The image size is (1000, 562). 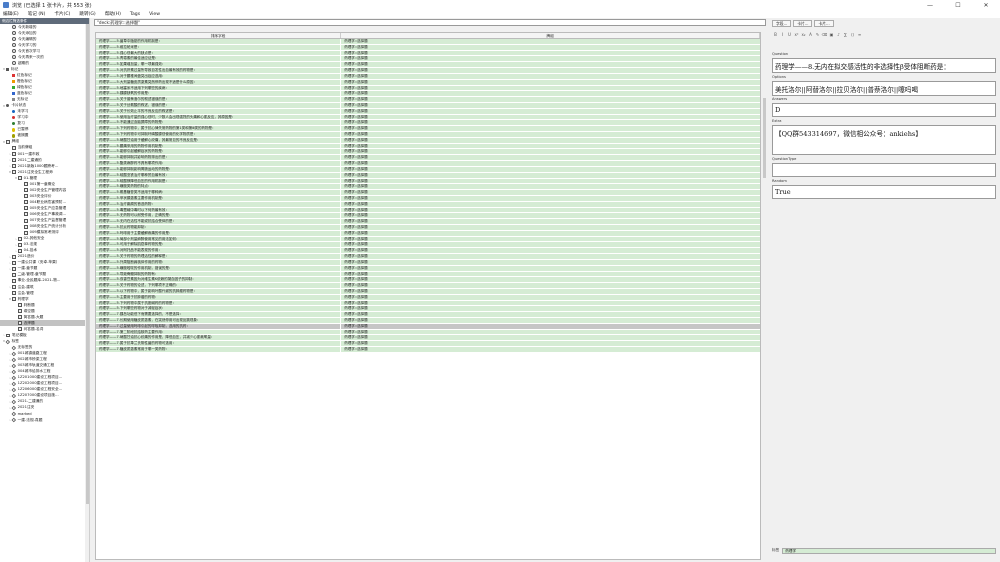 I want to click on sidebar-item-label: 卡片状态, so click(x=19, y=105).